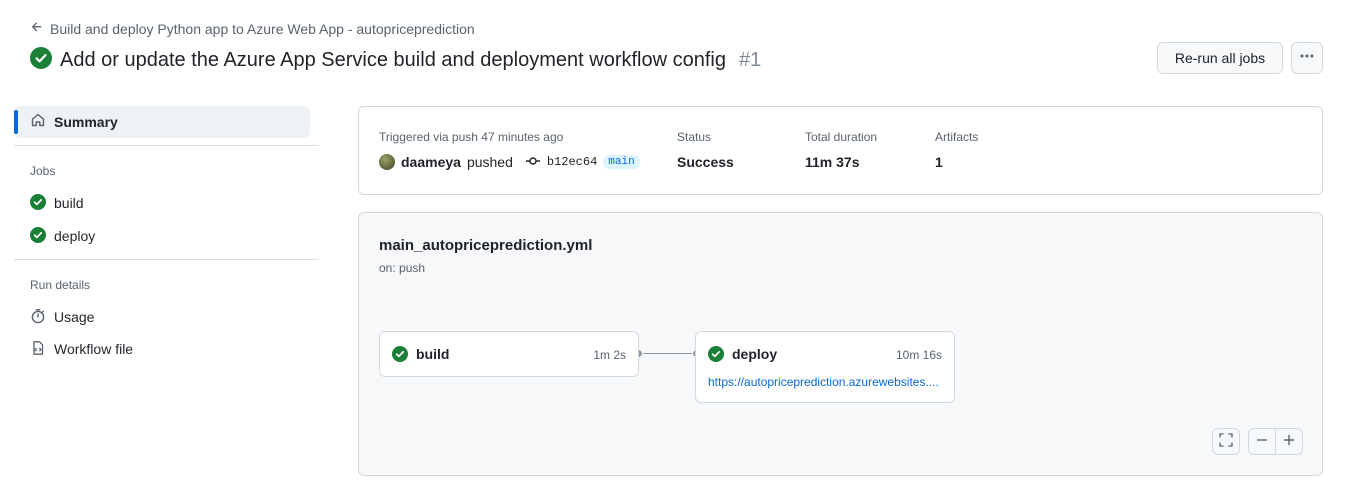  I want to click on artifacts-label: Artifacts, so click(957, 137).